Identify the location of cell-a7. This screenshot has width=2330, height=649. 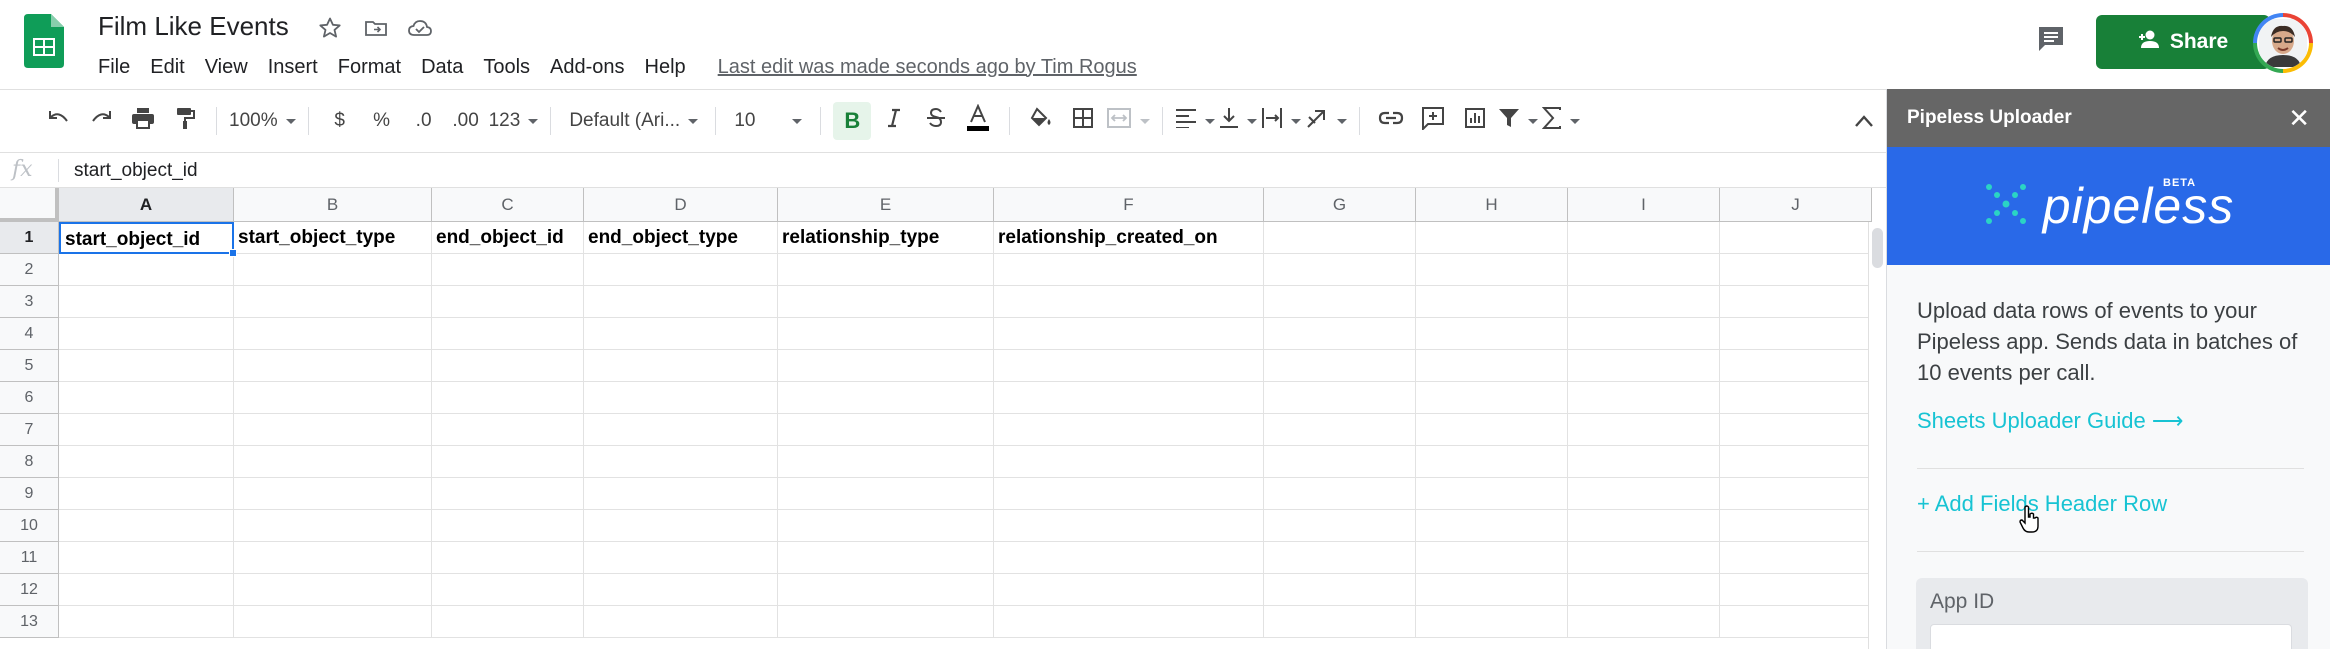
(146, 430).